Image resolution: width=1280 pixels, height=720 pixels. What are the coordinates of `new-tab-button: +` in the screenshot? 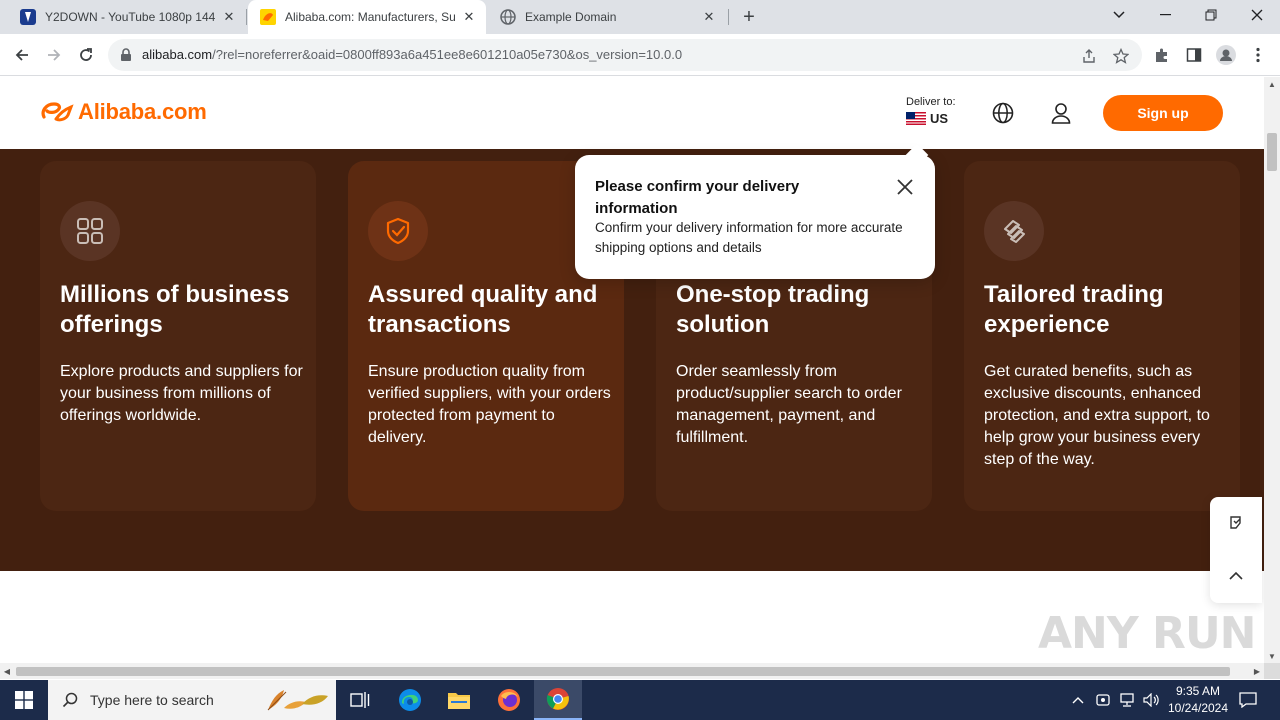 It's located at (749, 17).